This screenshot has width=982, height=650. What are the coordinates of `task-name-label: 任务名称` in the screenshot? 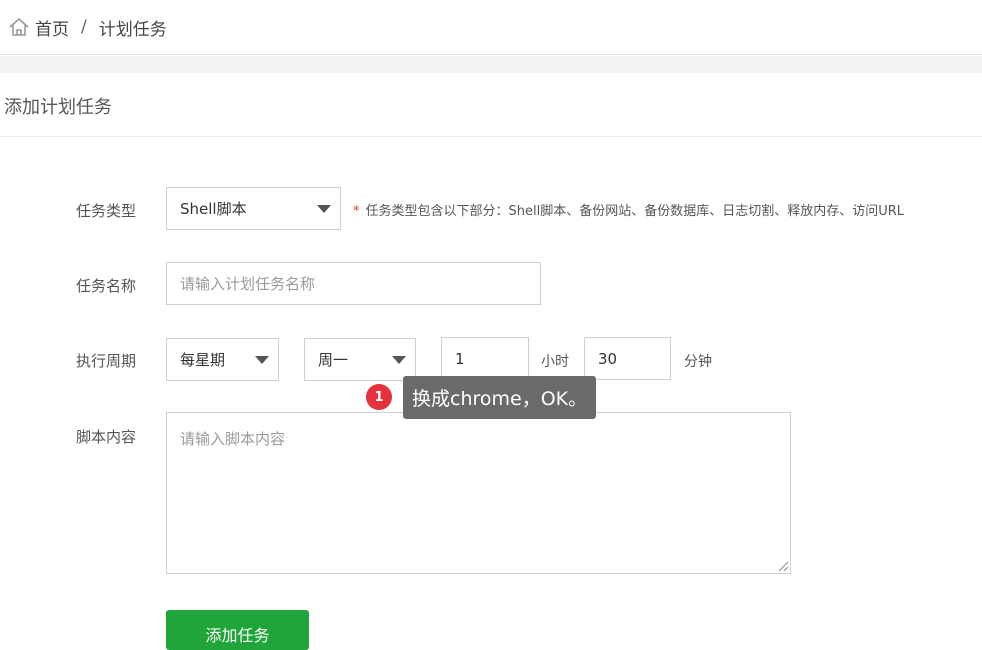 It's located at (106, 286).